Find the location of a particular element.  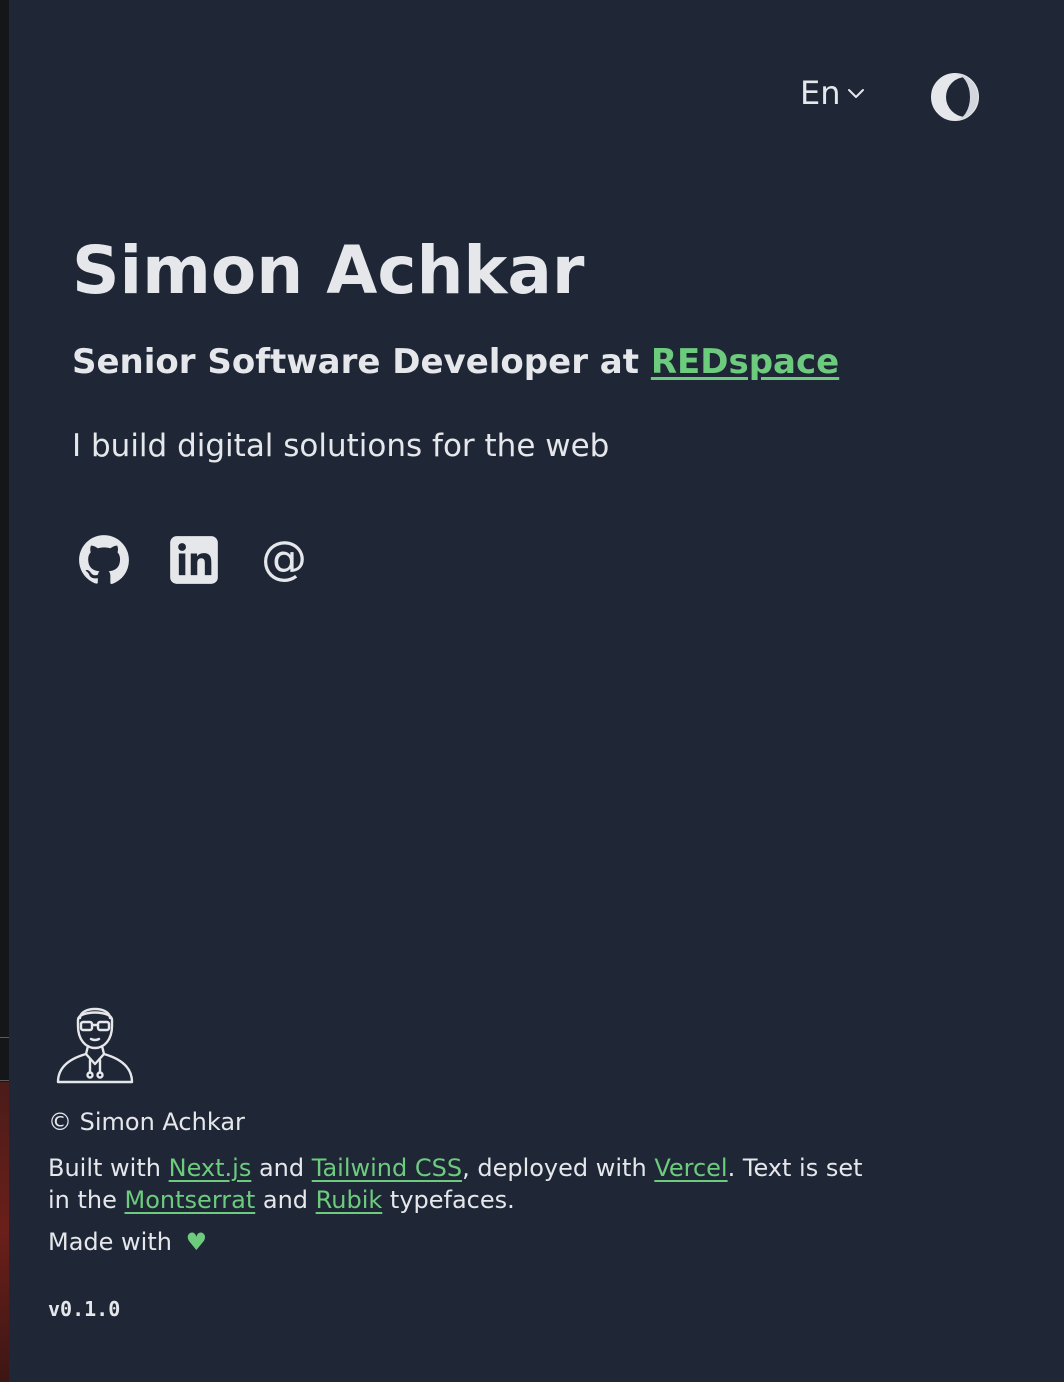

heart-icon: ♥ is located at coordinates (196, 1242).